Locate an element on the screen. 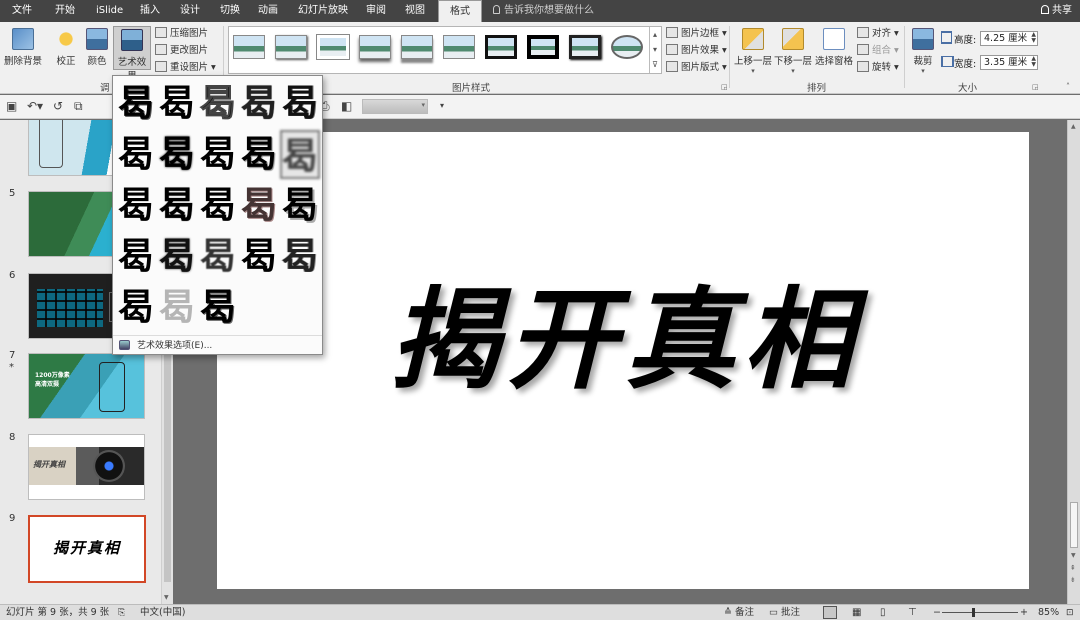 The height and width of the screenshot is (620, 1080). height-field: 4.25 厘米 ▲ ▼ is located at coordinates (1009, 38).